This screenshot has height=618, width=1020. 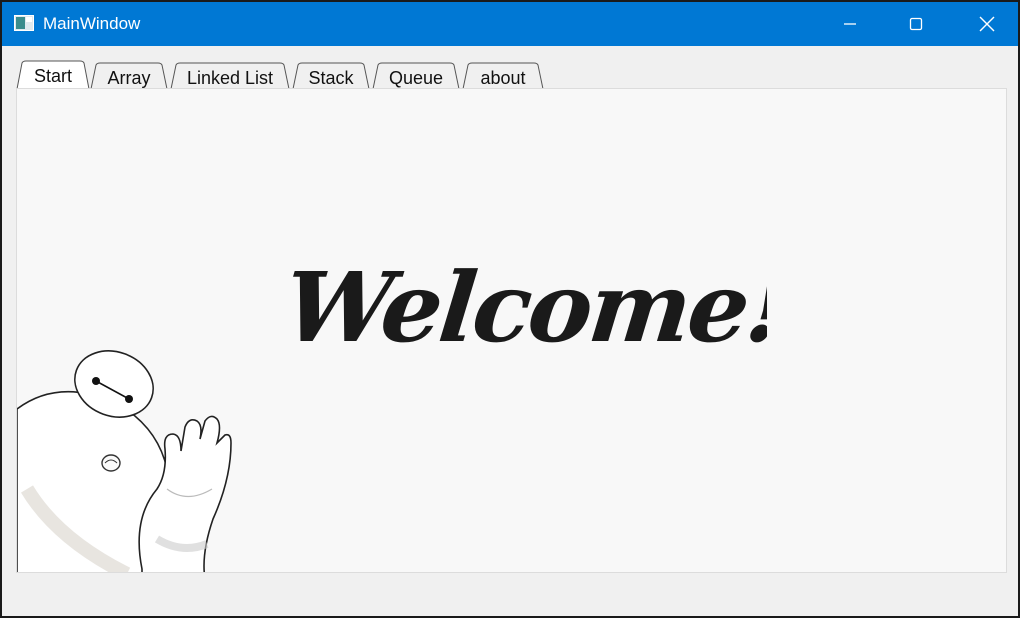 I want to click on welcome-heading: Welcome!, so click(x=527, y=307).